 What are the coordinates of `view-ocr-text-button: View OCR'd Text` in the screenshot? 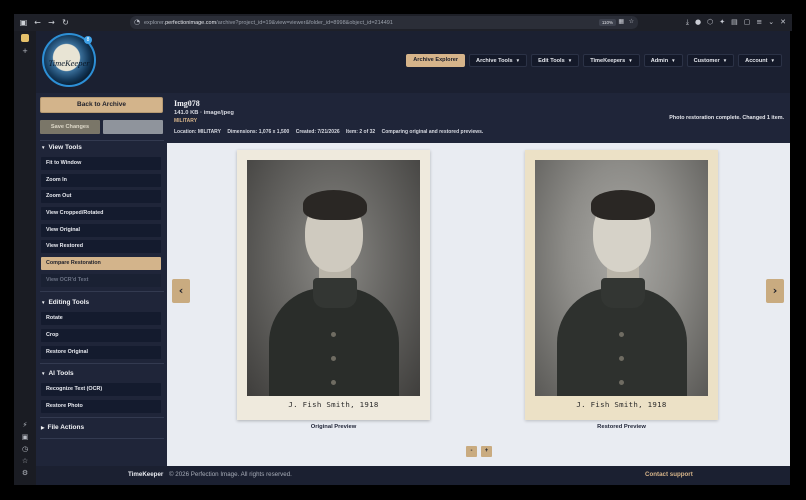 It's located at (101, 280).